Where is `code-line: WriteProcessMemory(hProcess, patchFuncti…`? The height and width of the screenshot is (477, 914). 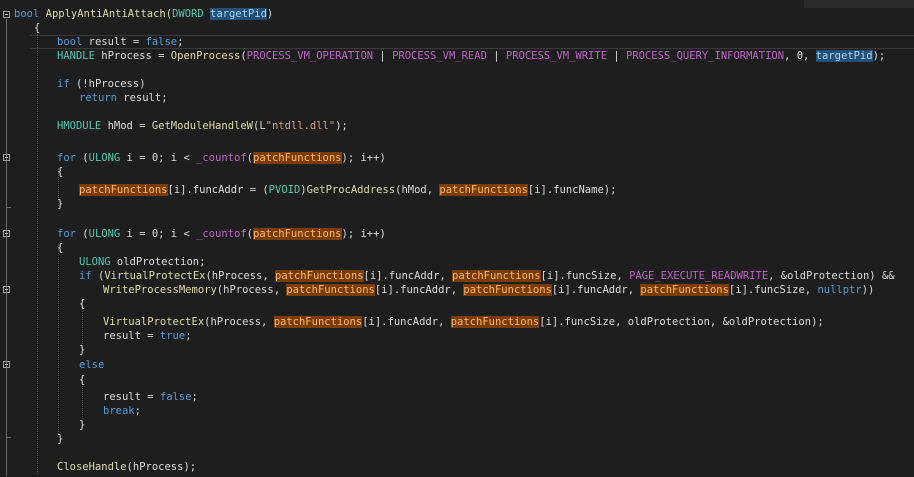
code-line: WriteProcessMemory(hProcess, patchFuncti… is located at coordinates (488, 290).